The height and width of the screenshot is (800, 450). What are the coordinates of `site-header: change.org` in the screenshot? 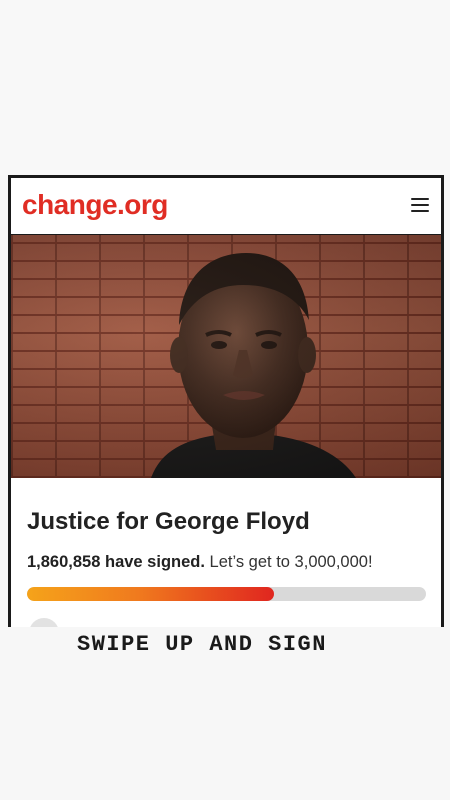 It's located at (226, 206).